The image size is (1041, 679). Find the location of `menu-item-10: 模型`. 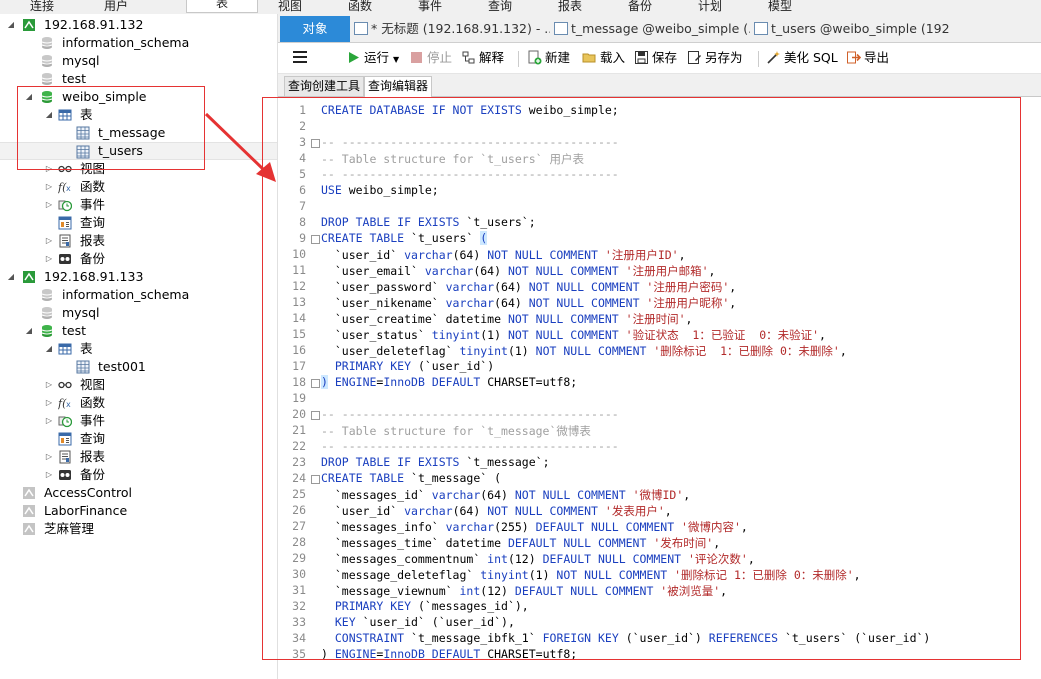

menu-item-10: 模型 is located at coordinates (780, 7).